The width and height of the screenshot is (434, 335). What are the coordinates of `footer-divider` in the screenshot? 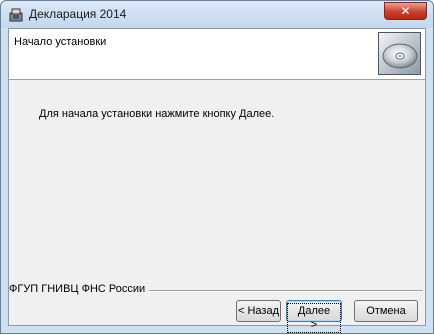 It's located at (276, 291).